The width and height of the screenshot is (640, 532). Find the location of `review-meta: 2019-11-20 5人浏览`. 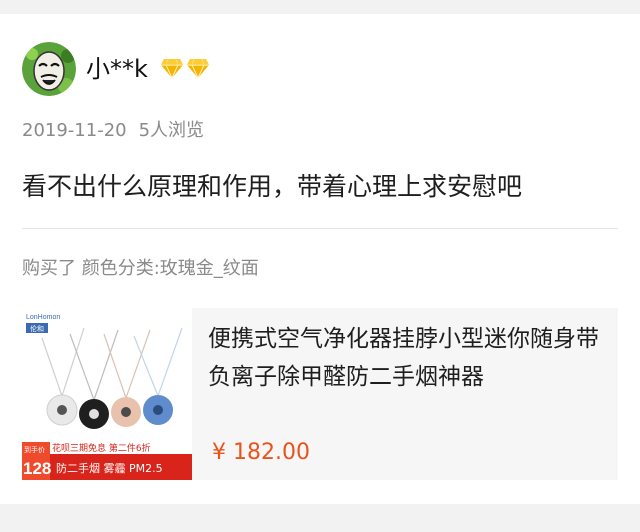

review-meta: 2019-11-20 5人浏览 is located at coordinates (113, 131).